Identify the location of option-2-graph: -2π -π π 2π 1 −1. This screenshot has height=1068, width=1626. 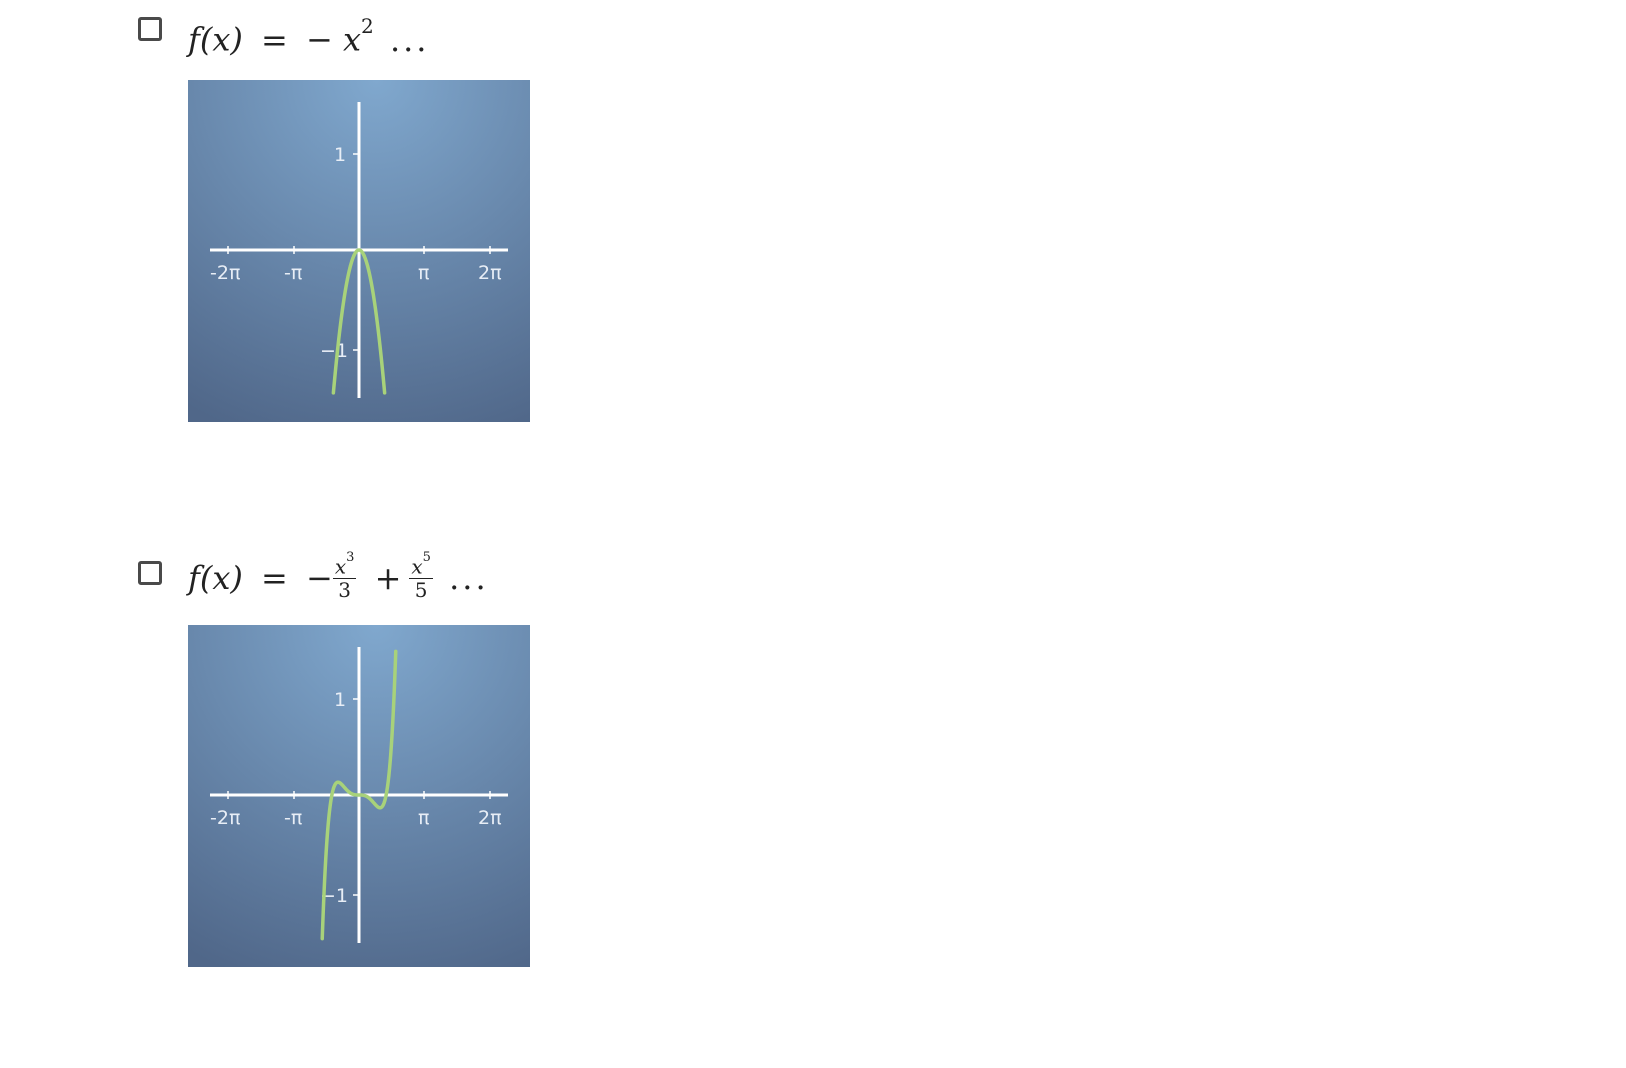
(359, 796).